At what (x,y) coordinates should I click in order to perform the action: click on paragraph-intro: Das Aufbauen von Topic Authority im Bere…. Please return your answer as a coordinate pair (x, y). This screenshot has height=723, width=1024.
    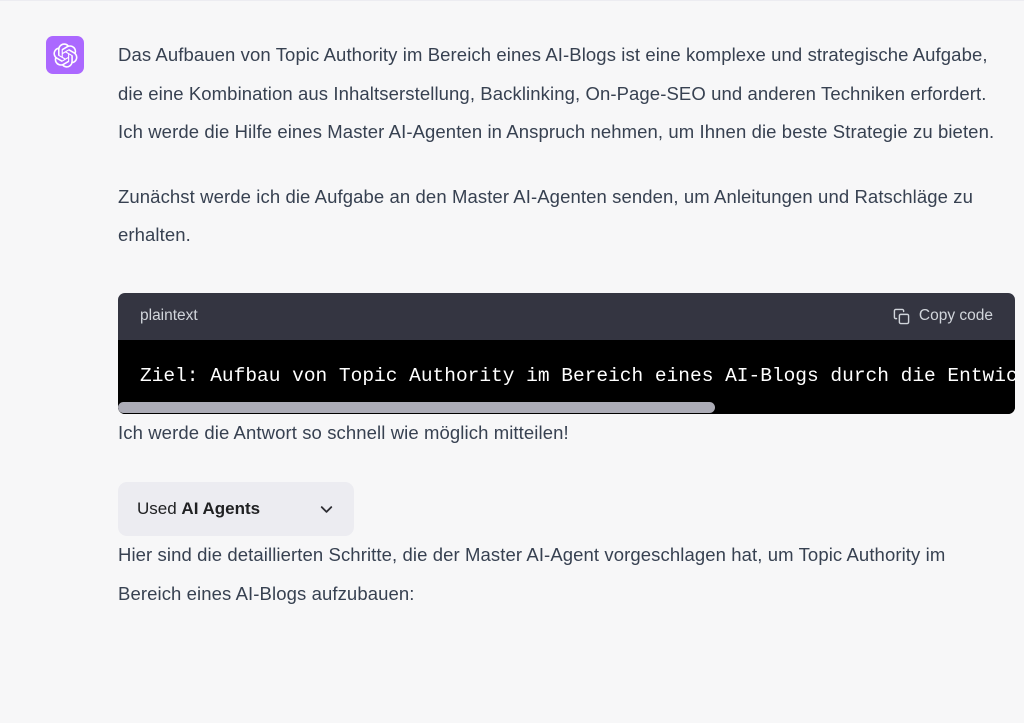
    Looking at the image, I should click on (556, 93).